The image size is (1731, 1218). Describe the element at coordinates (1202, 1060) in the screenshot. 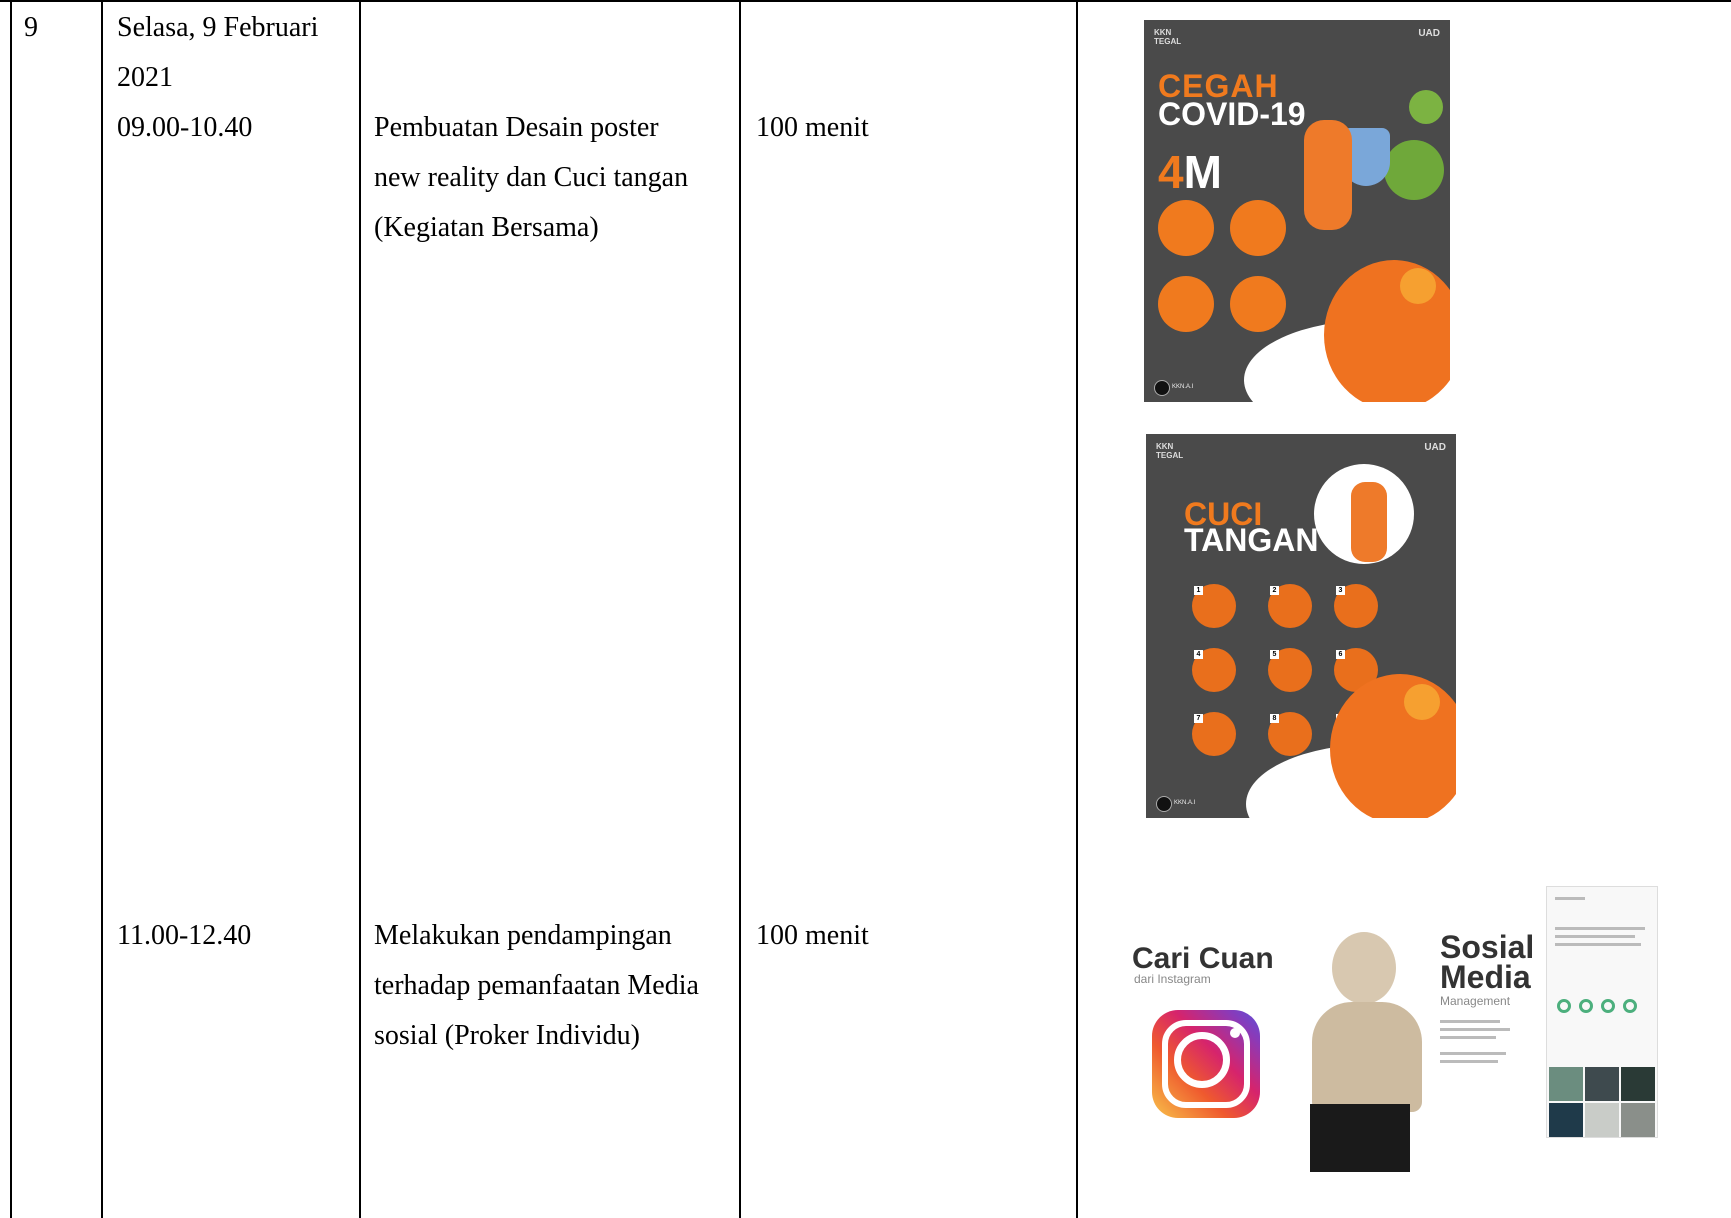

I see `instagram-lens` at that location.